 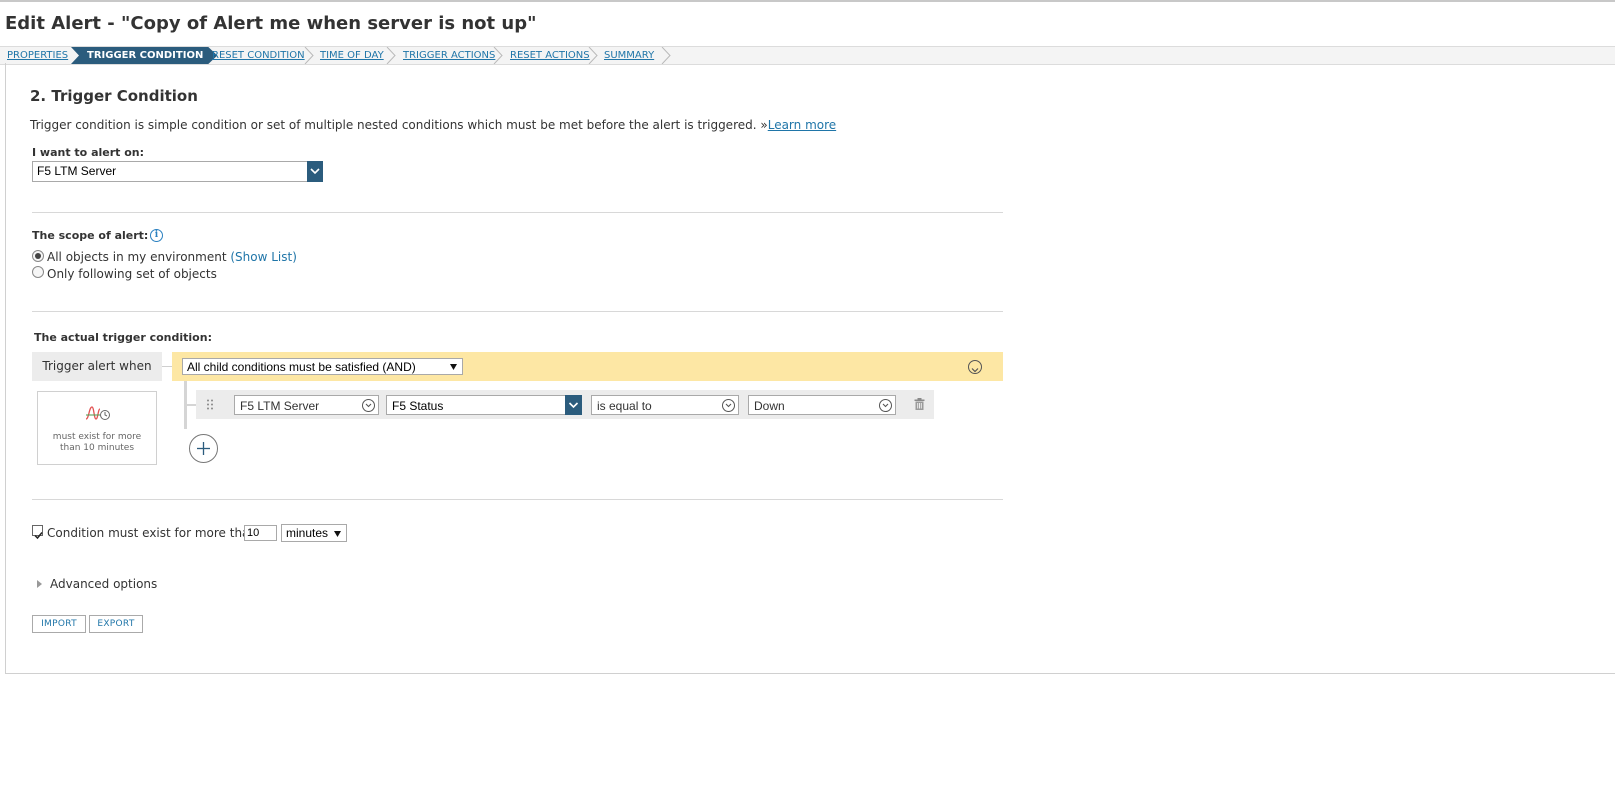 What do you see at coordinates (156, 235) in the screenshot?
I see `info-icon: i` at bounding box center [156, 235].